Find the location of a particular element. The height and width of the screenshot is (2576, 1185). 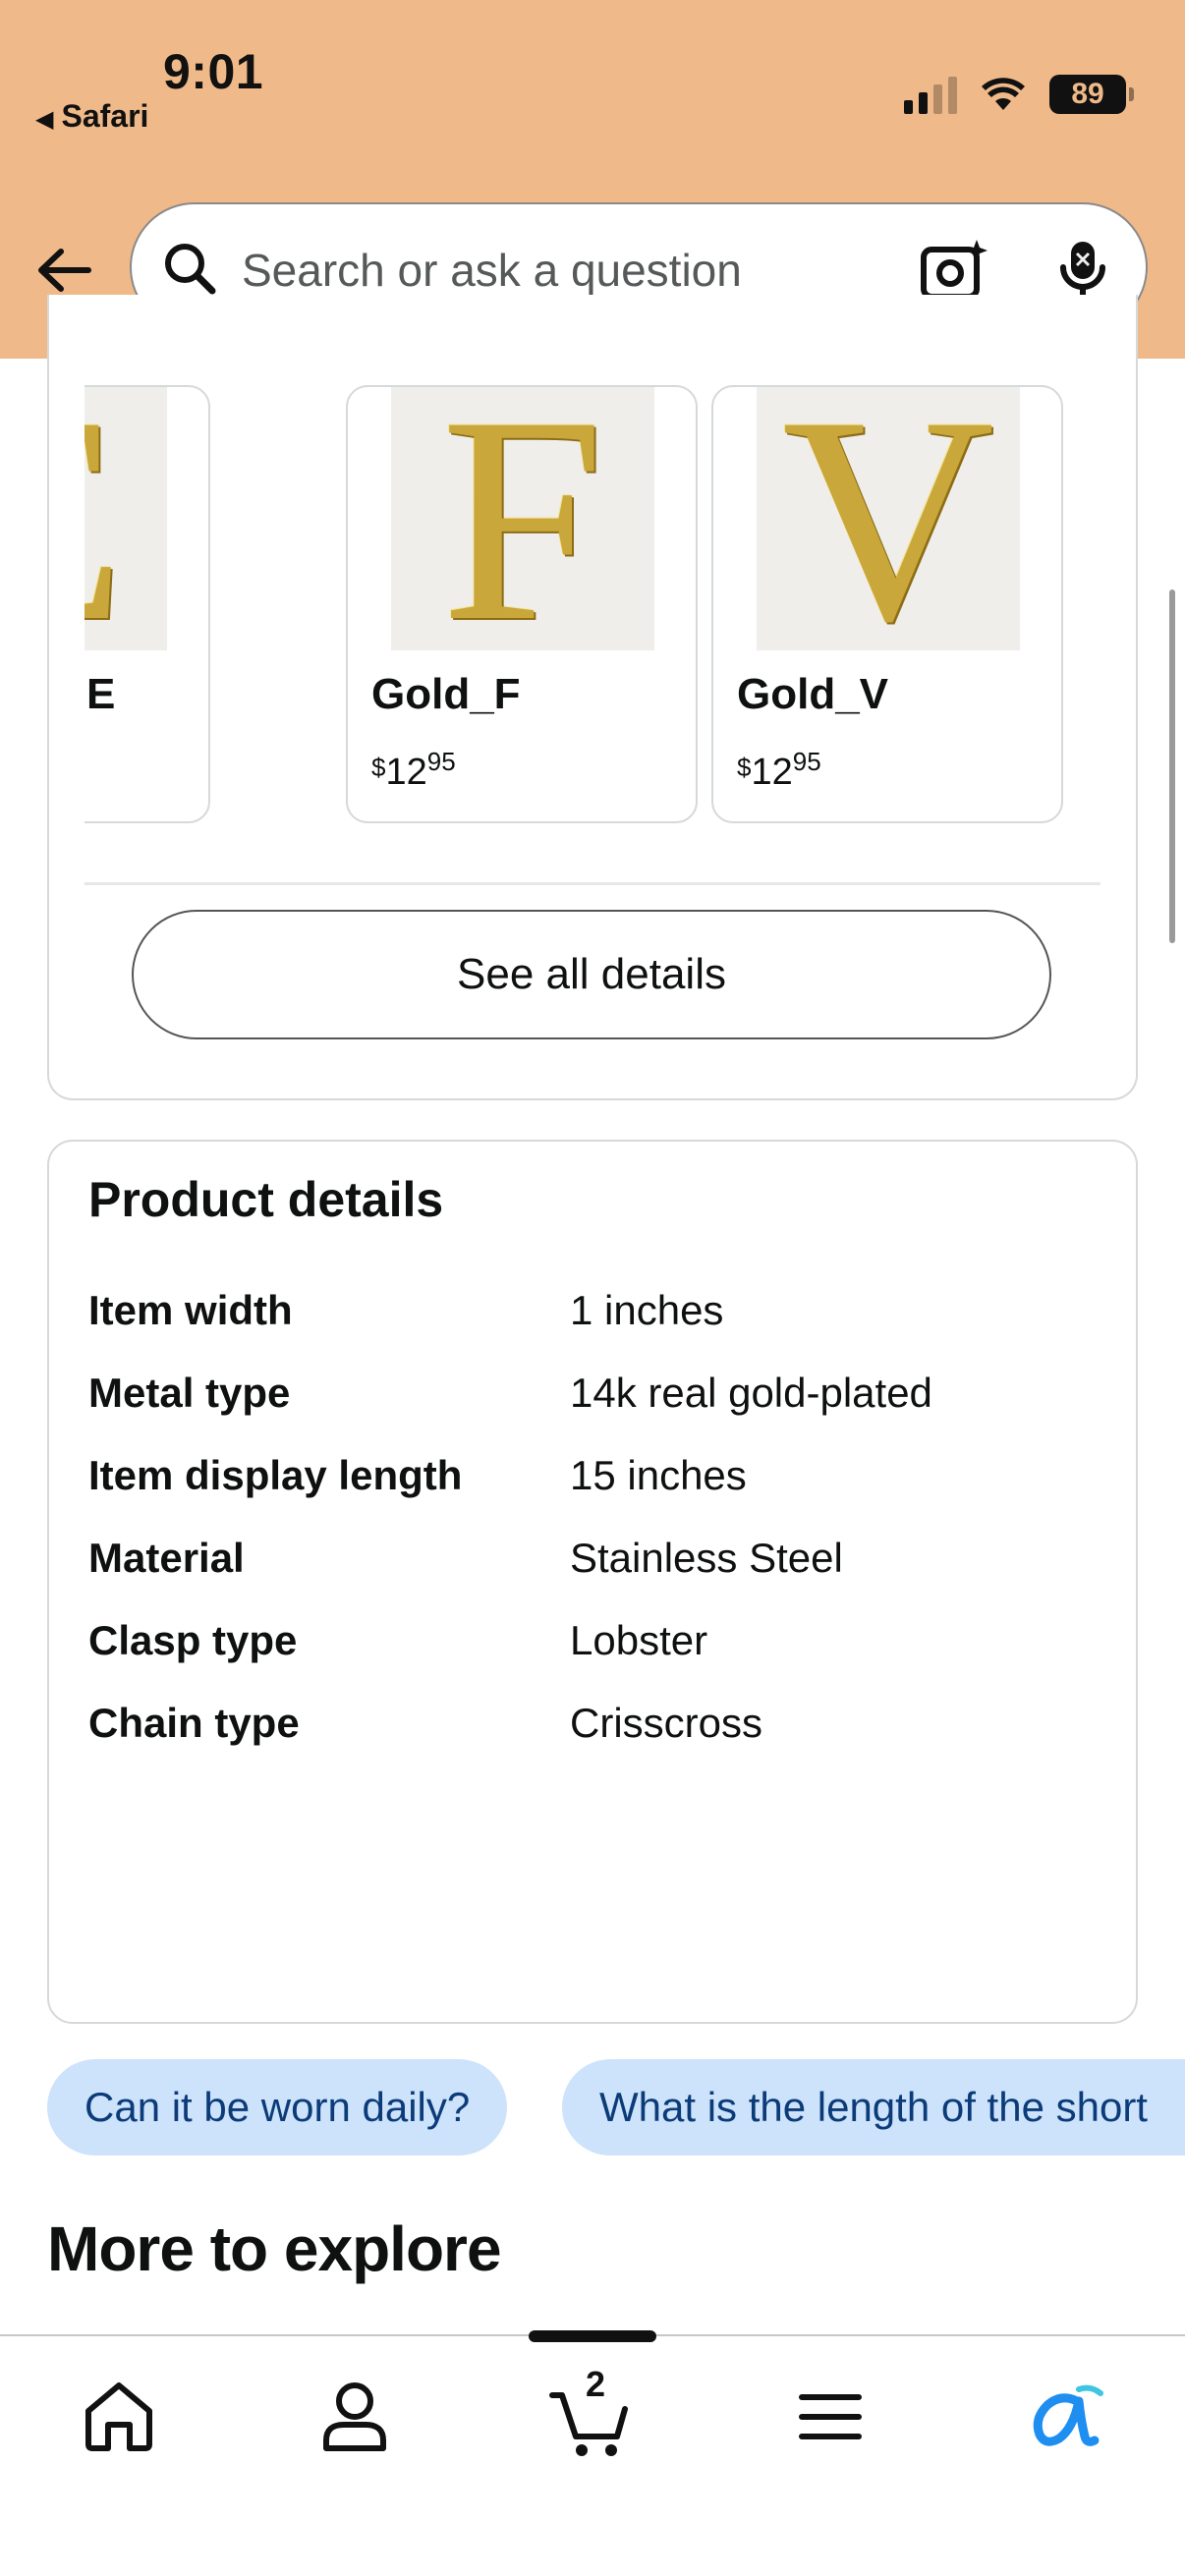

variation-name: E is located at coordinates (101, 694).